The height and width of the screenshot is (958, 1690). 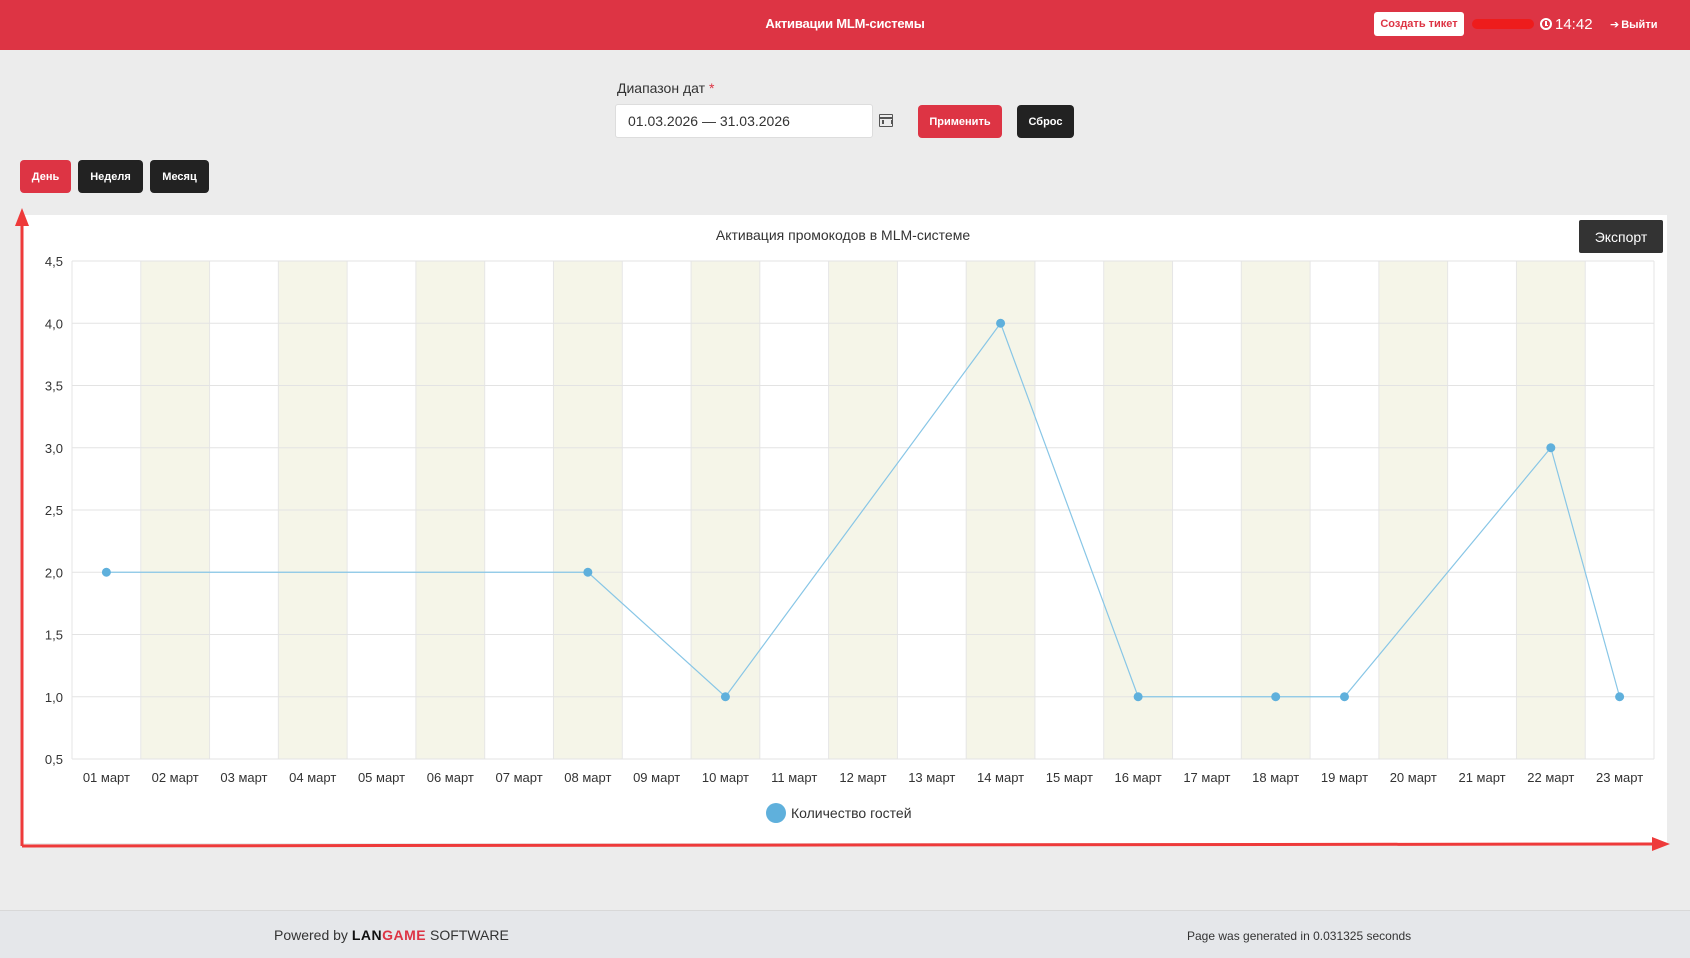 I want to click on y-tick-label: 2,5, so click(x=54, y=510).